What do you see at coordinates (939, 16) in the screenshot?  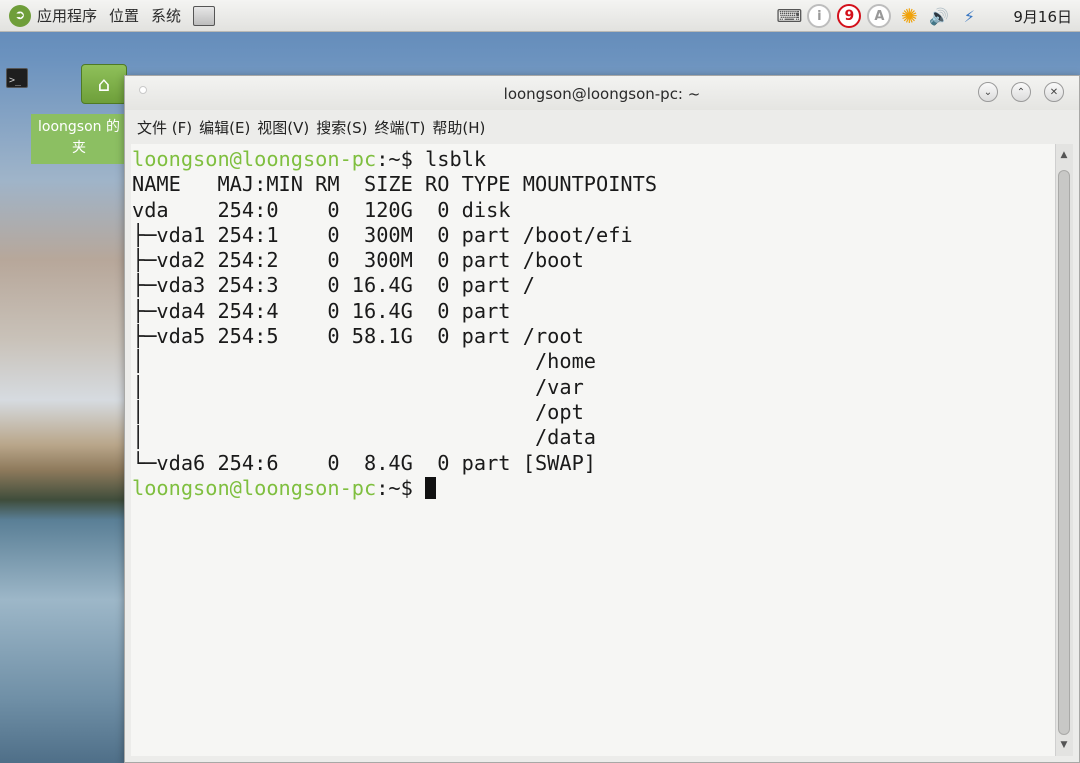 I see `volume-icon: 🔊` at bounding box center [939, 16].